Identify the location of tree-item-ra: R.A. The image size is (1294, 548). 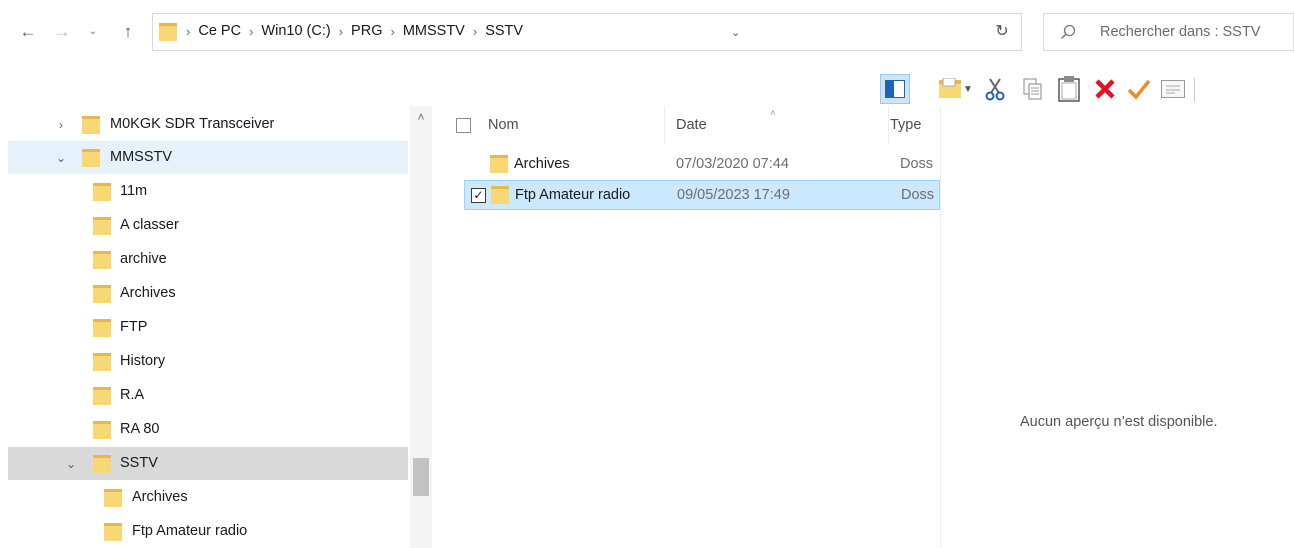
(208, 395).